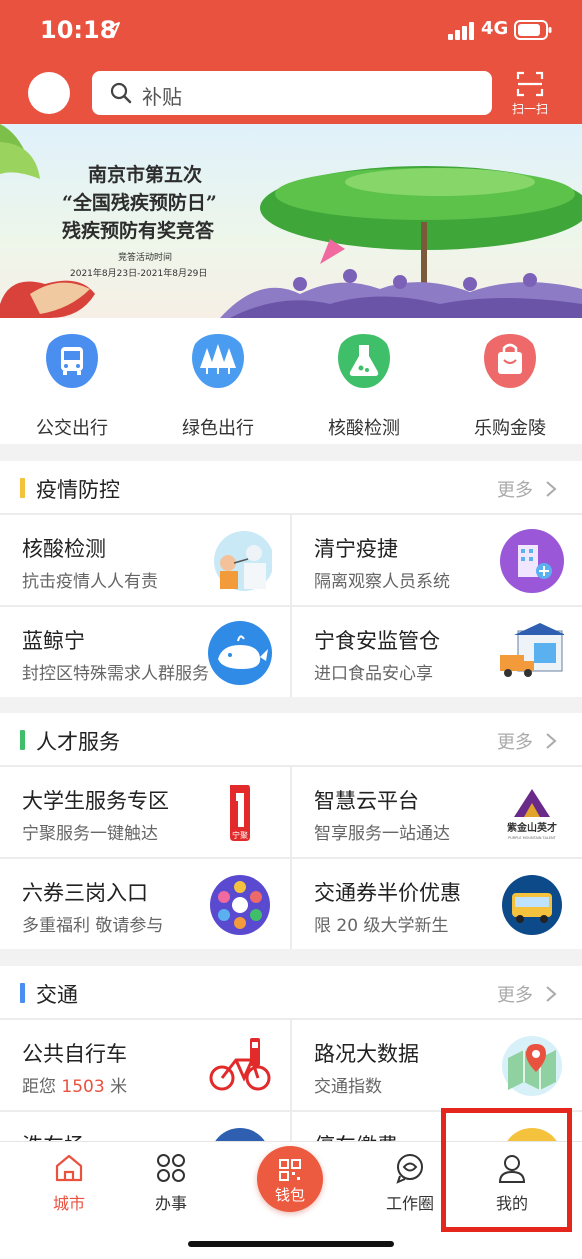  What do you see at coordinates (171, 1187) in the screenshot?
I see `tab-services: 办事` at bounding box center [171, 1187].